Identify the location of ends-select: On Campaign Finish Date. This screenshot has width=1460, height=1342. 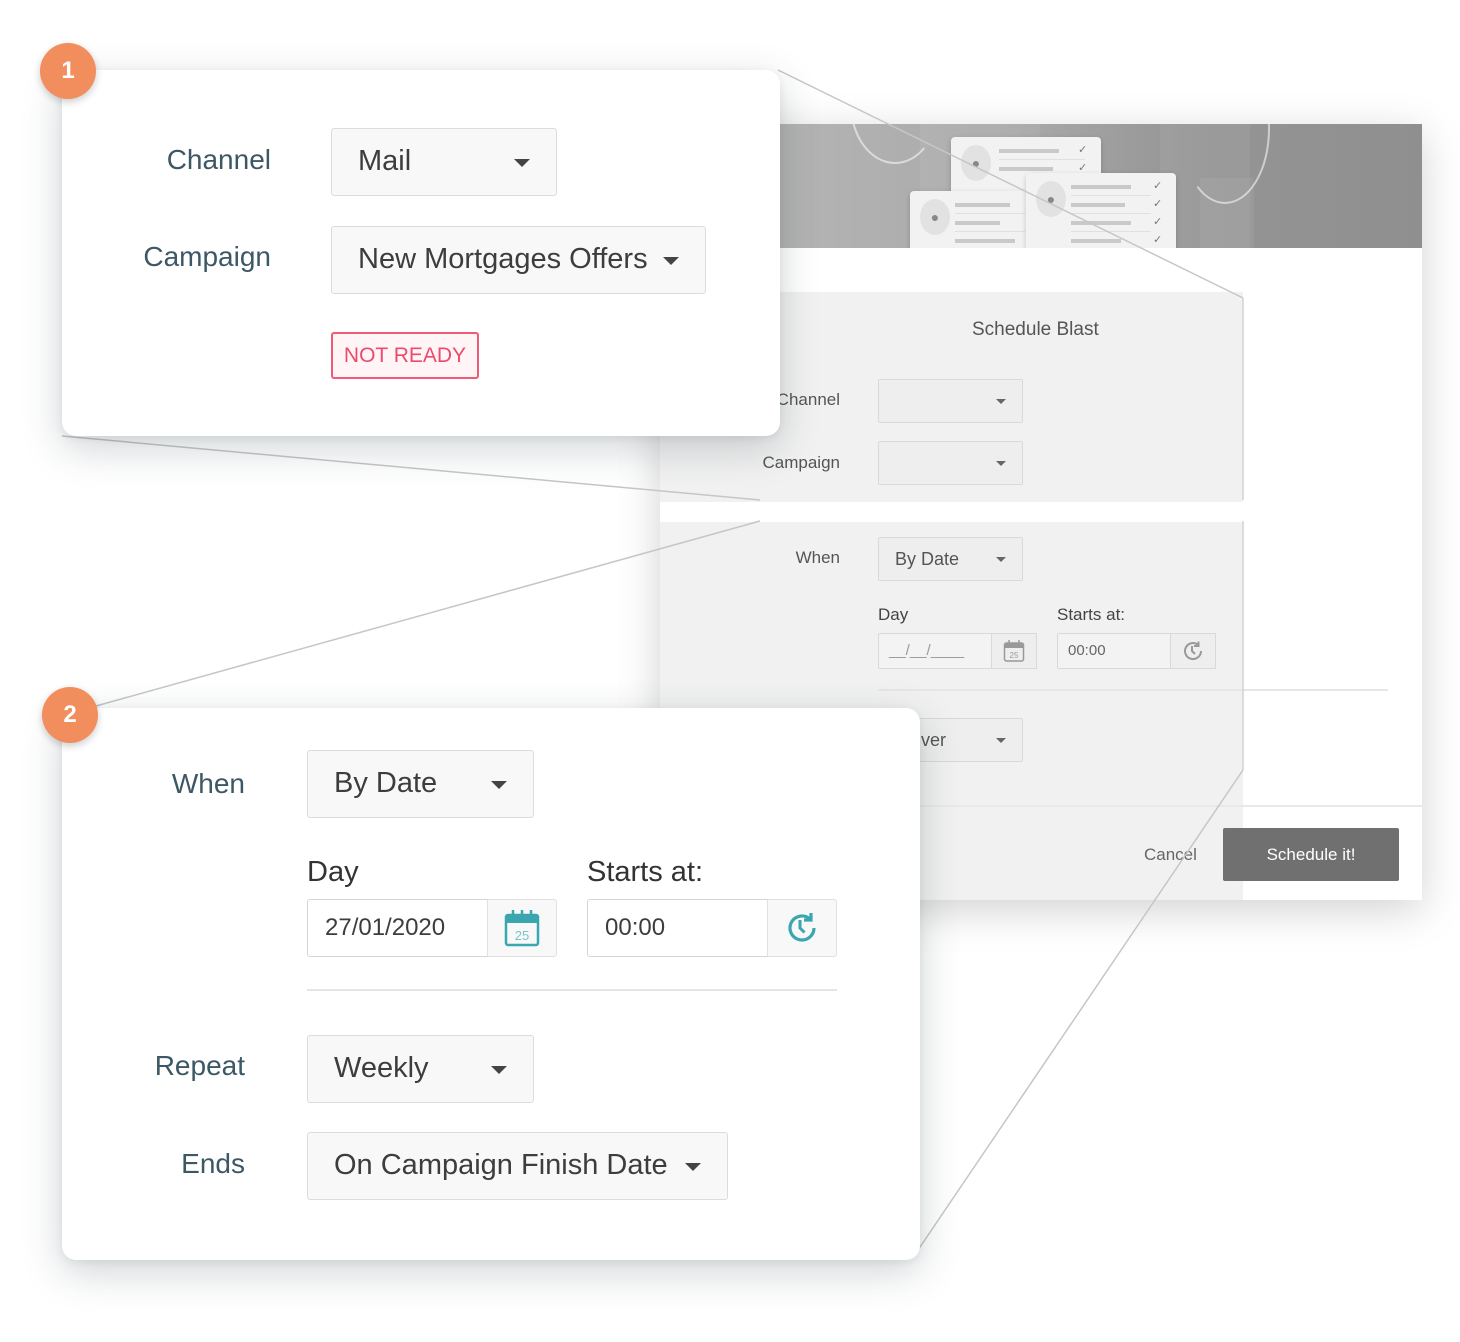
(517, 1166).